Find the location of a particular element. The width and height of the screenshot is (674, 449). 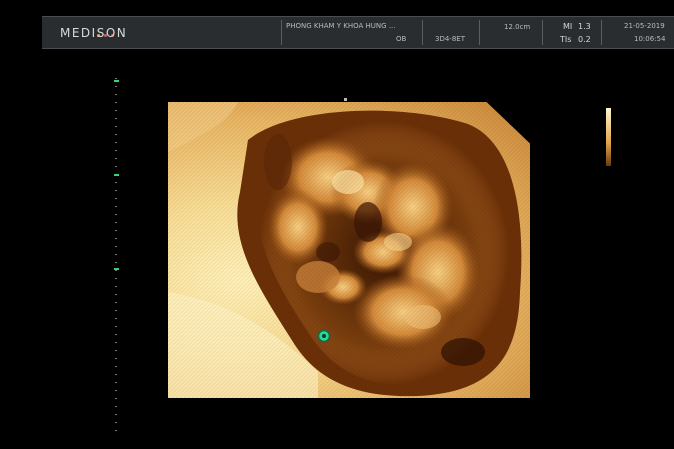

mi-value: 1.3 is located at coordinates (584, 26).